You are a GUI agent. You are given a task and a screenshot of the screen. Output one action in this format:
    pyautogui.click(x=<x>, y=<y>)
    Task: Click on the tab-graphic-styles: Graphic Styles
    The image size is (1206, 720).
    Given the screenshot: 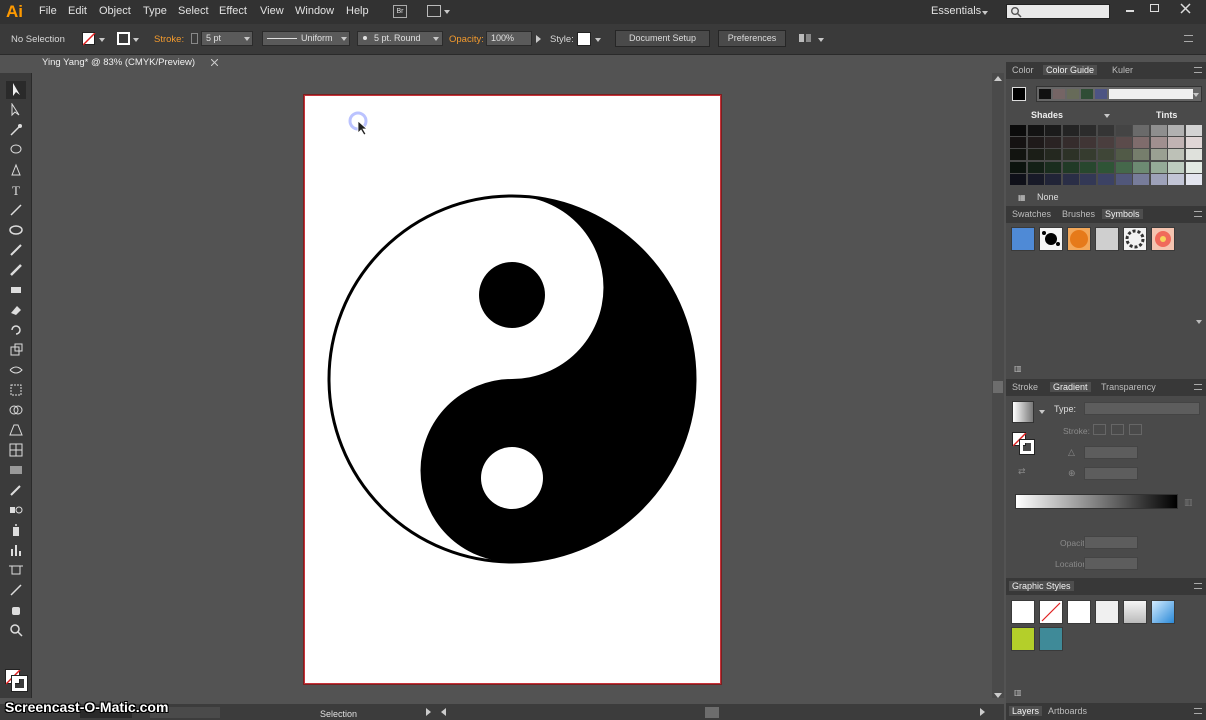 What is the action you would take?
    pyautogui.click(x=1041, y=586)
    